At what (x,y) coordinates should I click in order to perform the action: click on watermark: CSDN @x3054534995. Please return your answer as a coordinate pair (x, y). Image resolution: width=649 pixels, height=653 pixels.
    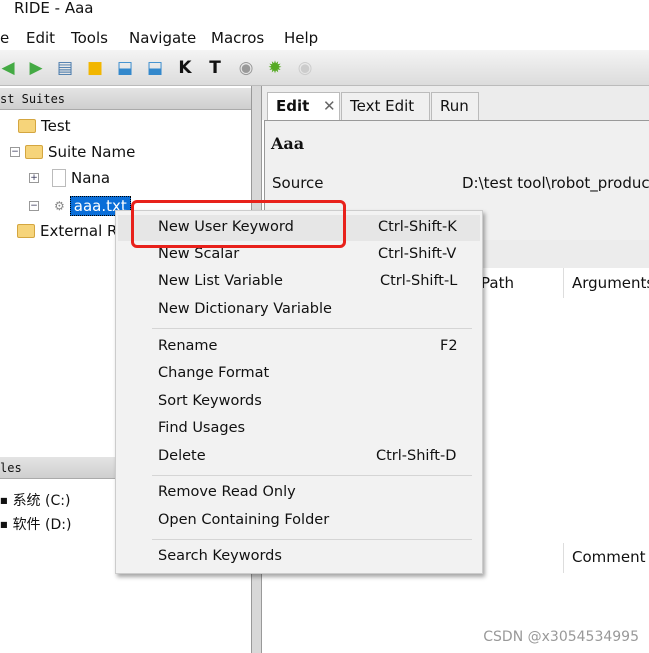
    Looking at the image, I should click on (561, 637).